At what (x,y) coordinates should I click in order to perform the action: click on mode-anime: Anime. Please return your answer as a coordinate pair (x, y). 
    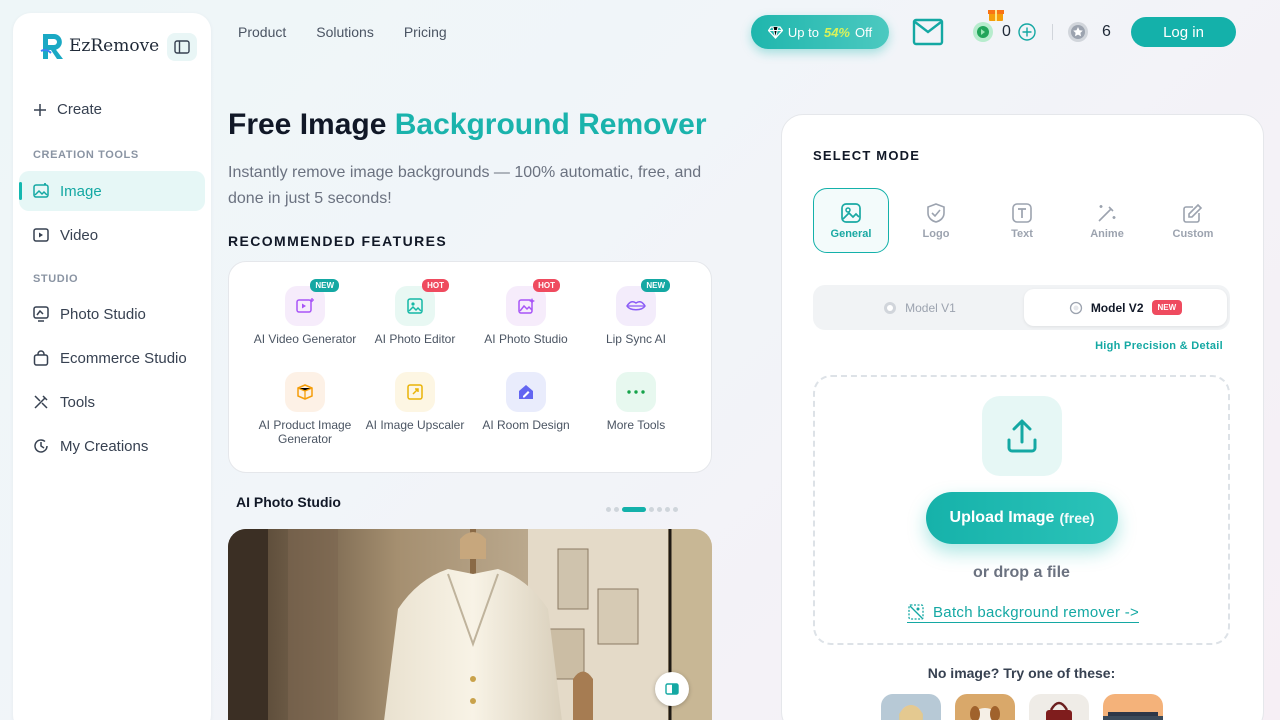
    Looking at the image, I should click on (1107, 220).